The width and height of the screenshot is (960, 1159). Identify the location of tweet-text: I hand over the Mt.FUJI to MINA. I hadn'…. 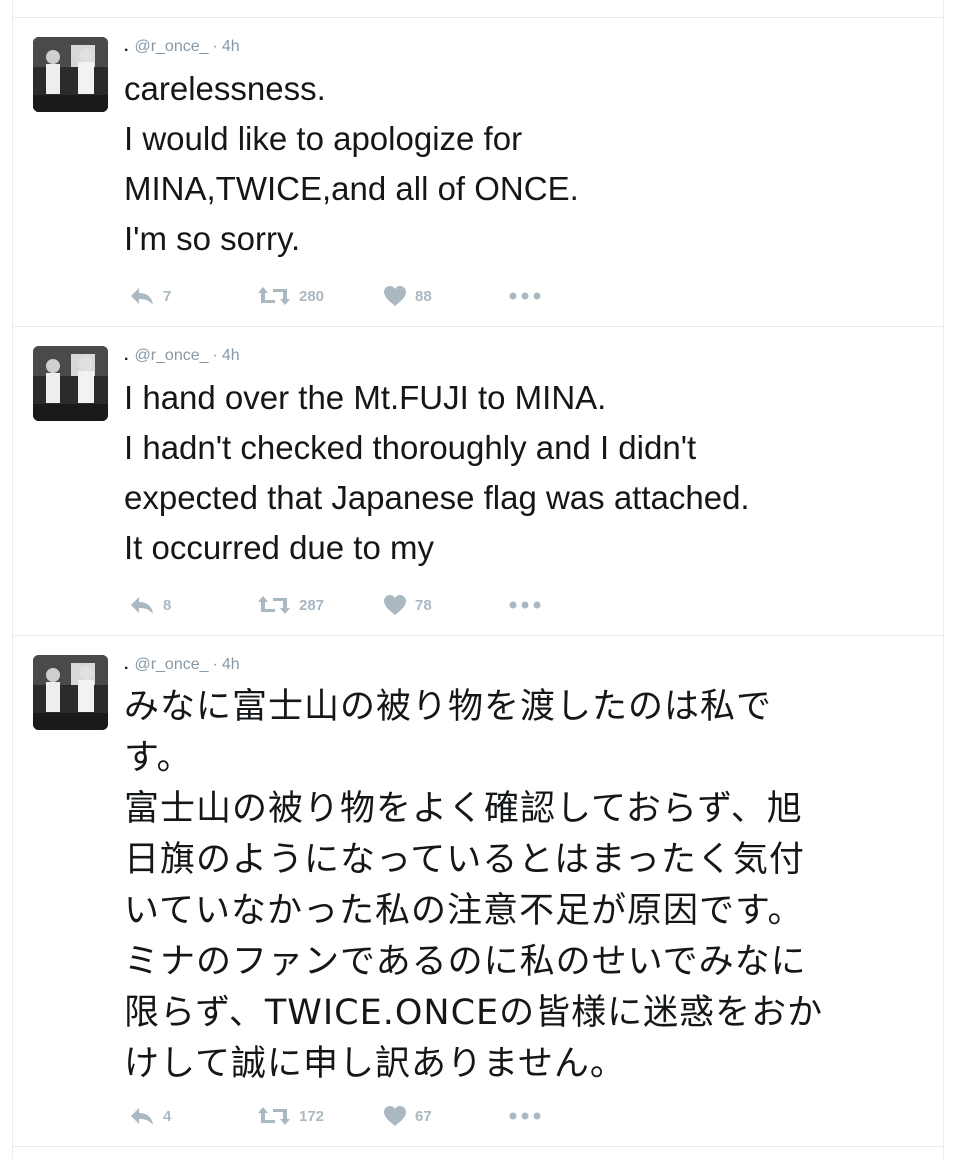
(437, 472).